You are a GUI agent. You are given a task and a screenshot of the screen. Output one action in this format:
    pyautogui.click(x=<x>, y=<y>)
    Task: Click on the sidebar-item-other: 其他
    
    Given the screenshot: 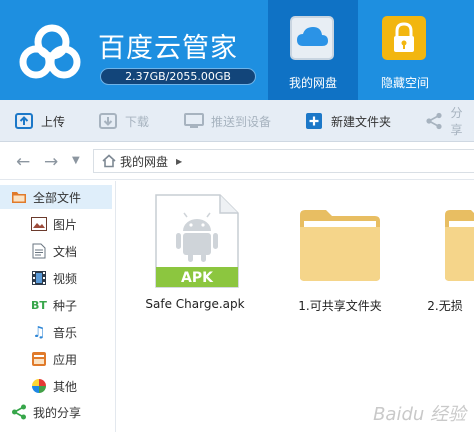 What is the action you would take?
    pyautogui.click(x=53, y=386)
    